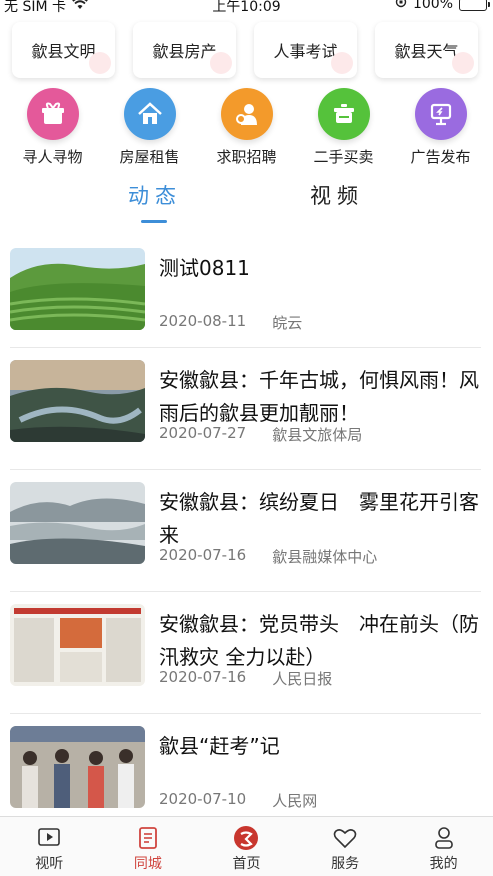  Describe the element at coordinates (246, 201) in the screenshot. I see `content-tabs: 动态 视频` at that location.